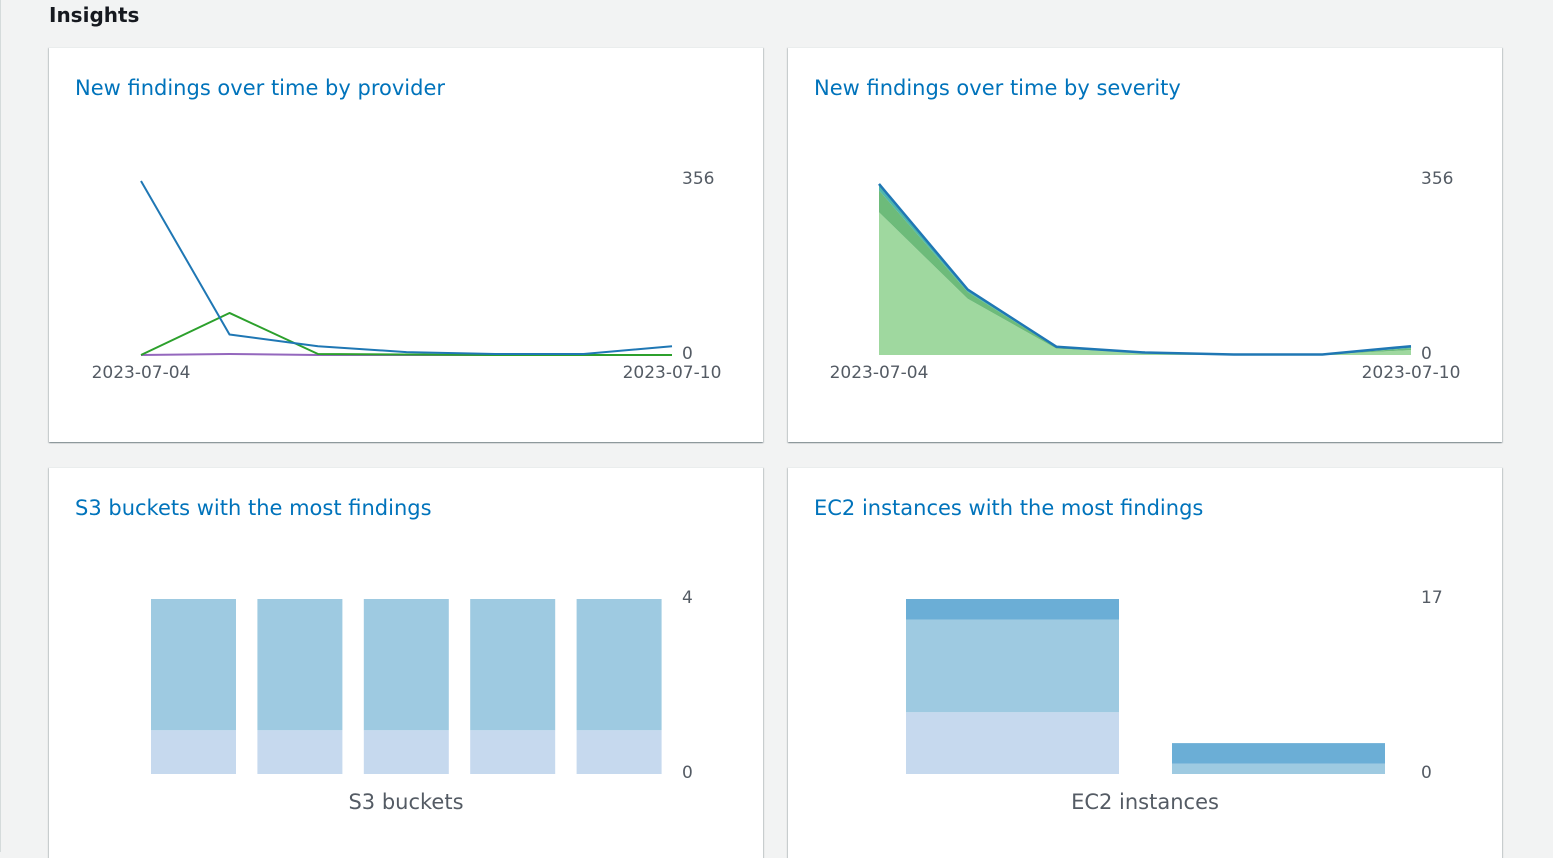 This screenshot has height=858, width=1553. Describe the element at coordinates (687, 598) in the screenshot. I see `y-tick-max: 4` at that location.